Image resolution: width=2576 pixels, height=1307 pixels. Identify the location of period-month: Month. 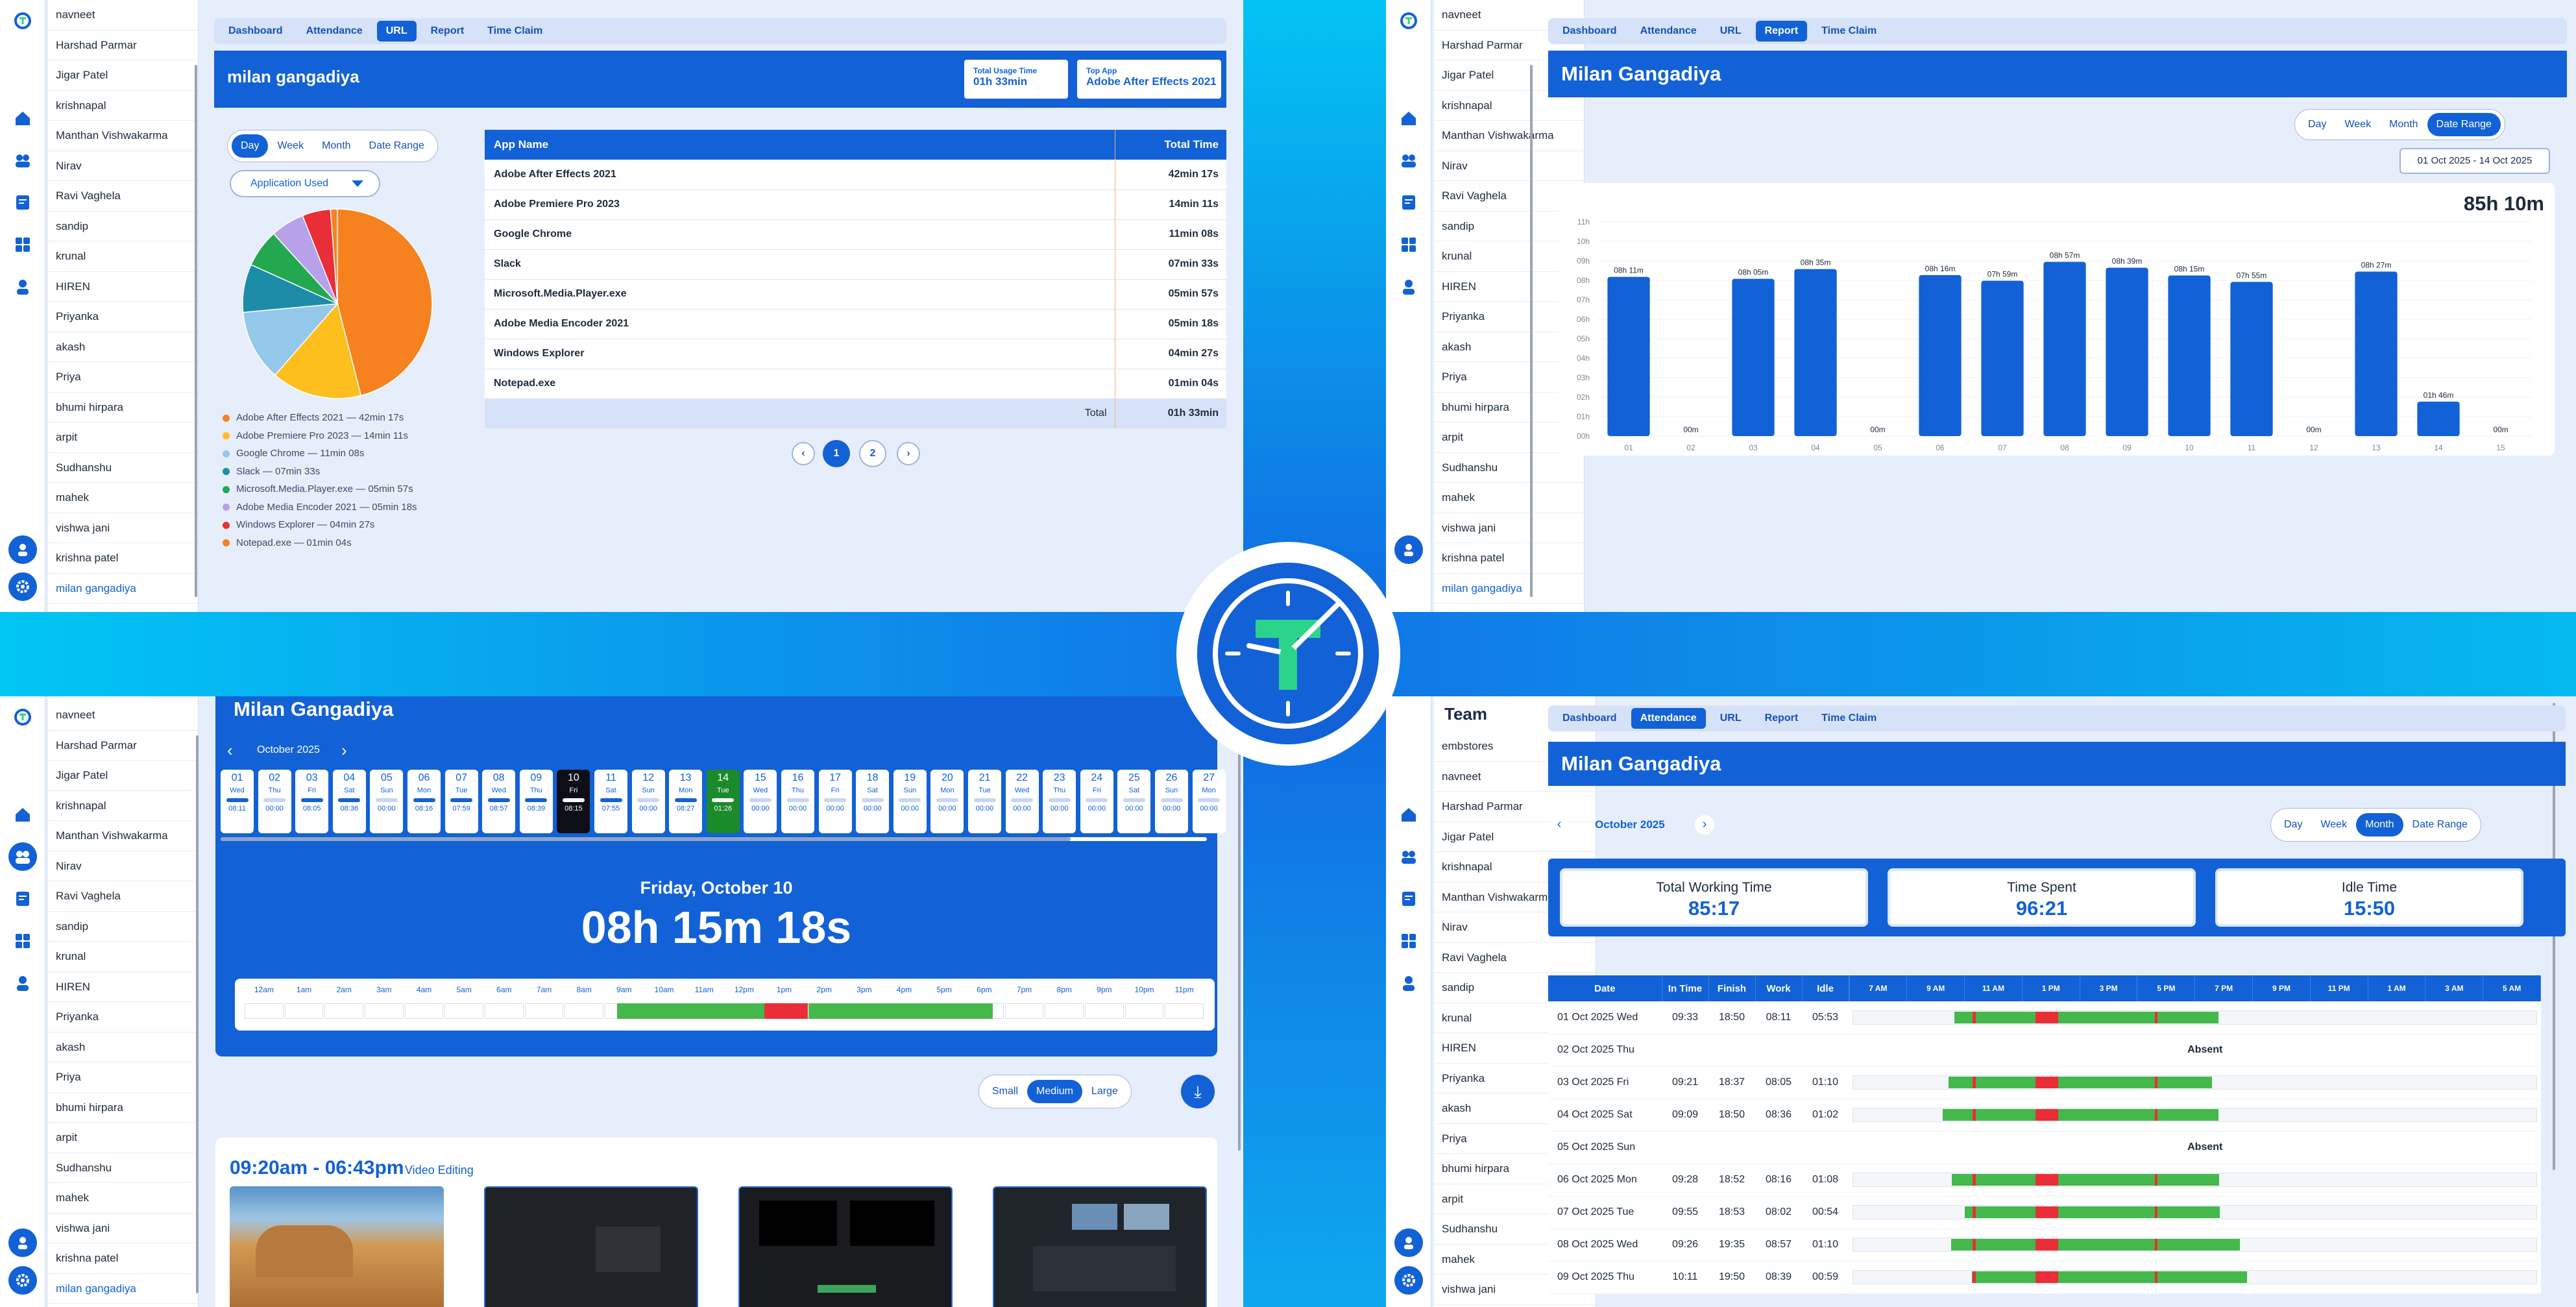
(2403, 125).